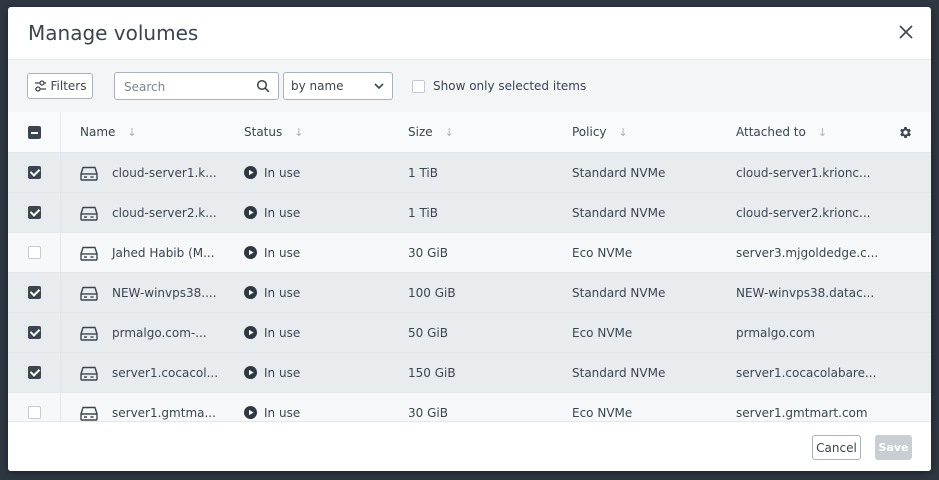 The height and width of the screenshot is (480, 939). What do you see at coordinates (317, 86) in the screenshot?
I see `sort-select-value: by name` at bounding box center [317, 86].